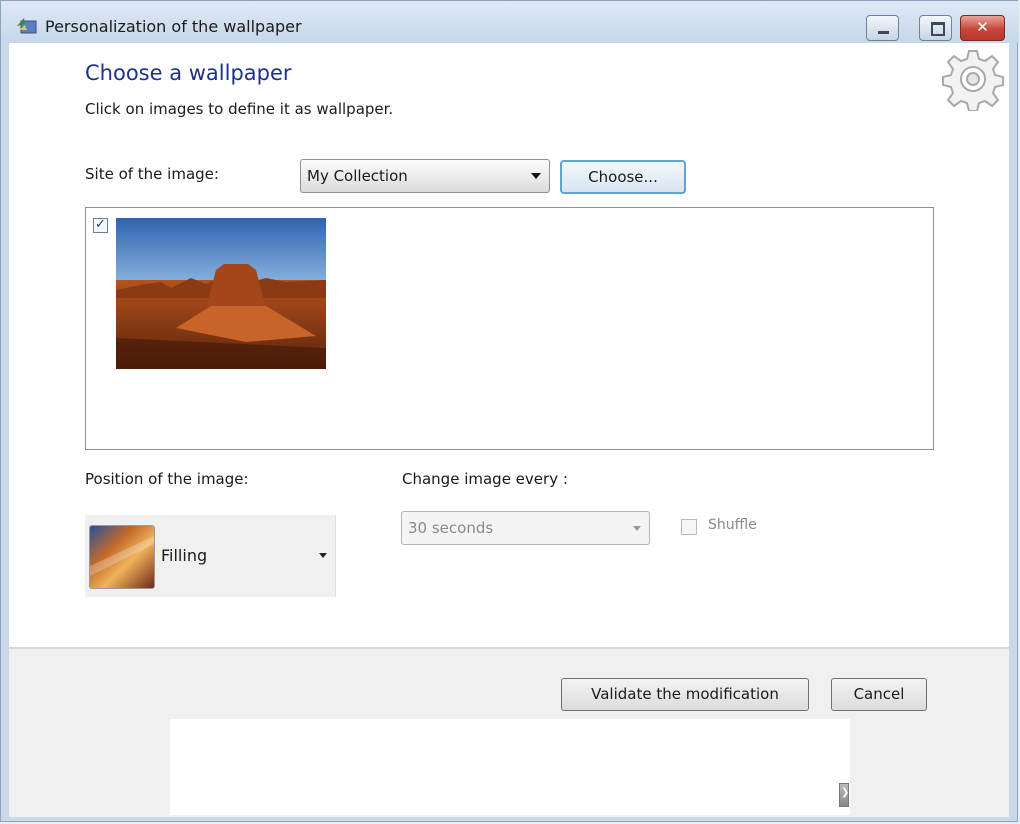  I want to click on title-bar: Personalization of the wallpaper ✕, so click(510, 22).